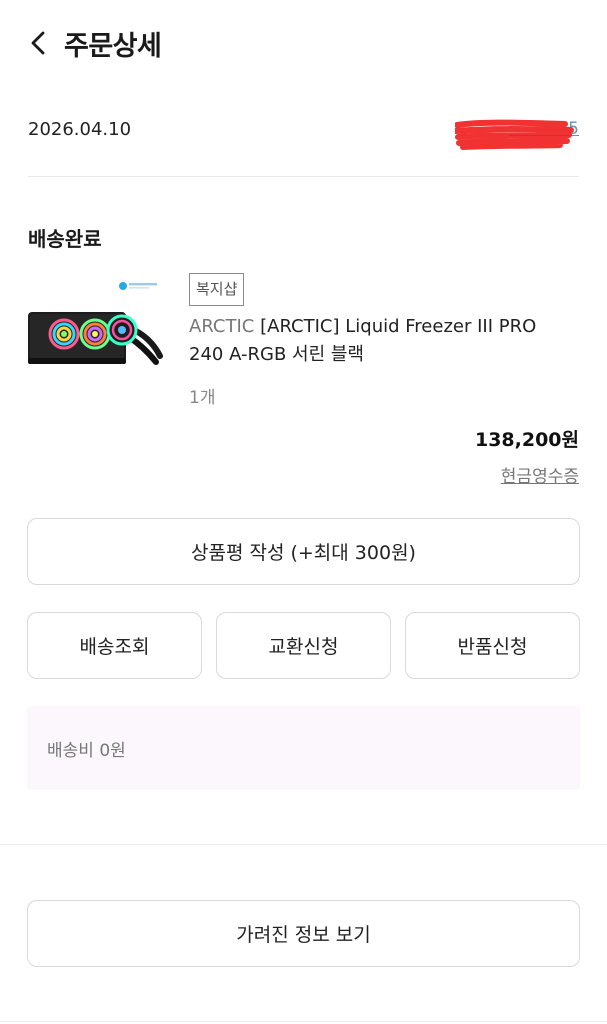 This screenshot has width=607, height=1024. I want to click on cash-receipt-link: 현금영수증, so click(540, 474).